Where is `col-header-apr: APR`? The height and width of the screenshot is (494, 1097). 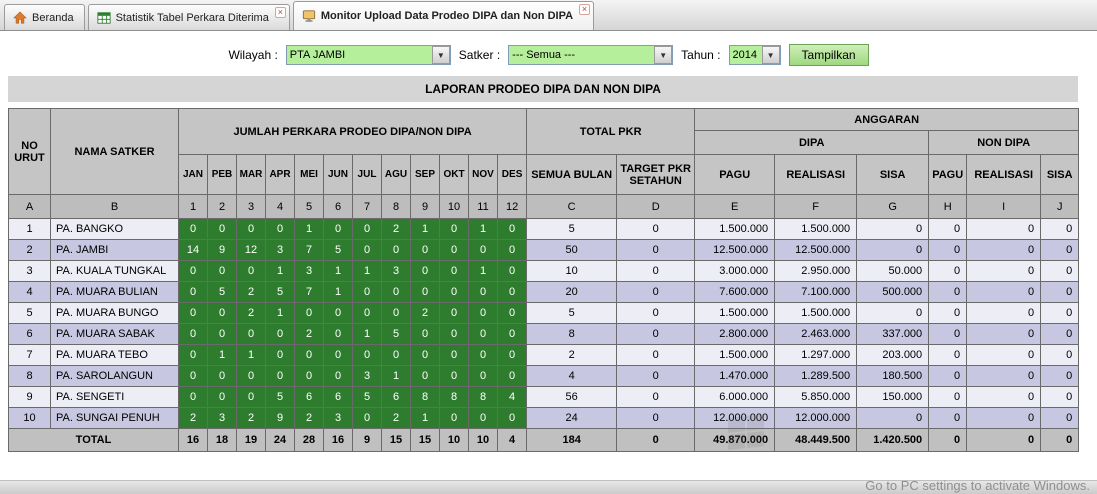
col-header-apr: APR is located at coordinates (280, 174).